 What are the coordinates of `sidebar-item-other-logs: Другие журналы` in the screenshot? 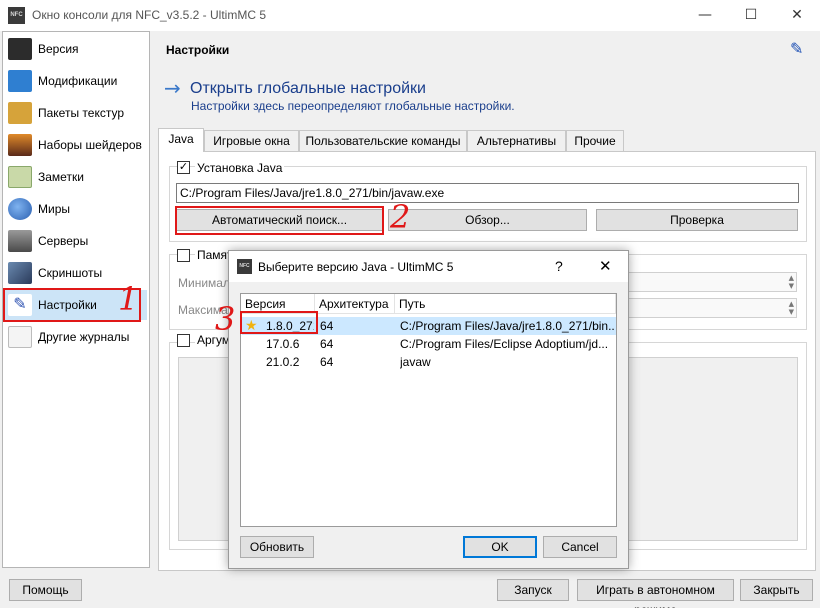 It's located at (76, 337).